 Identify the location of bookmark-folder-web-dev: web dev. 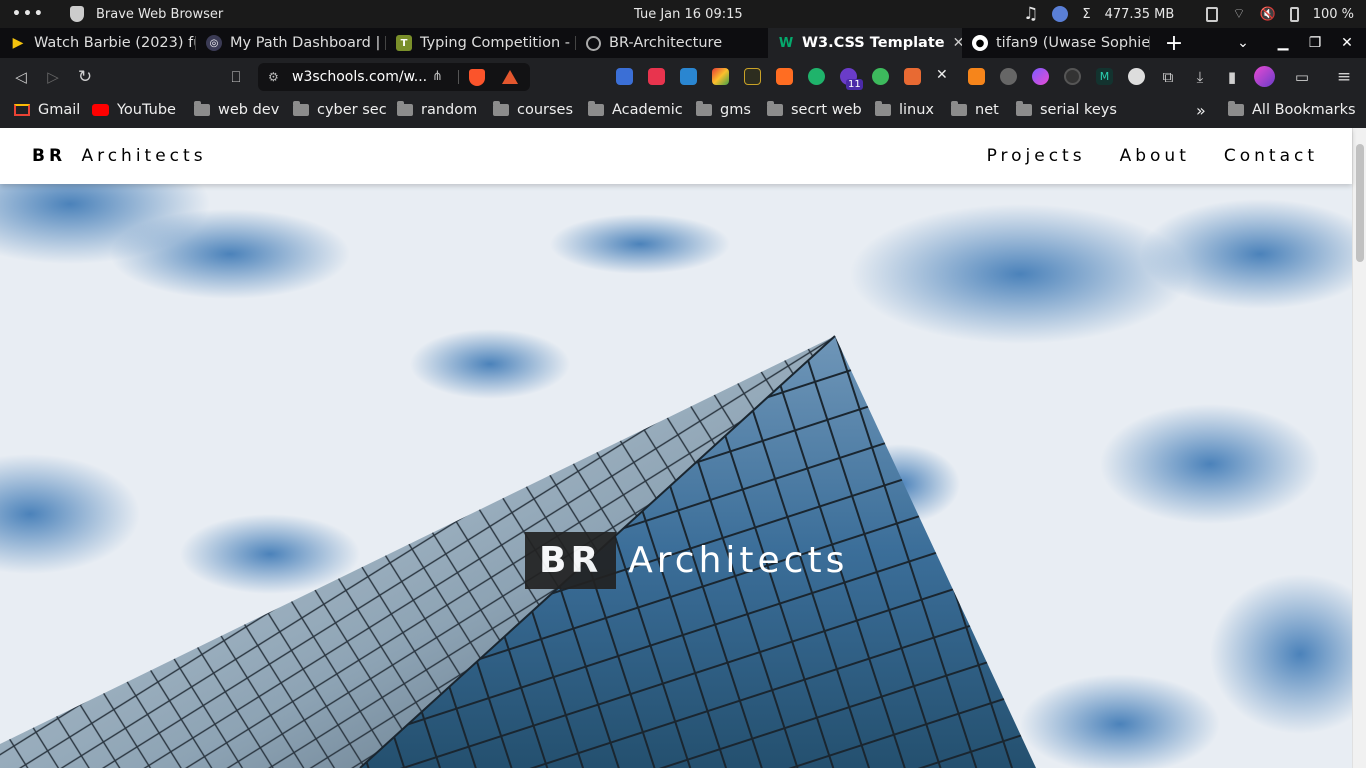
(236, 110).